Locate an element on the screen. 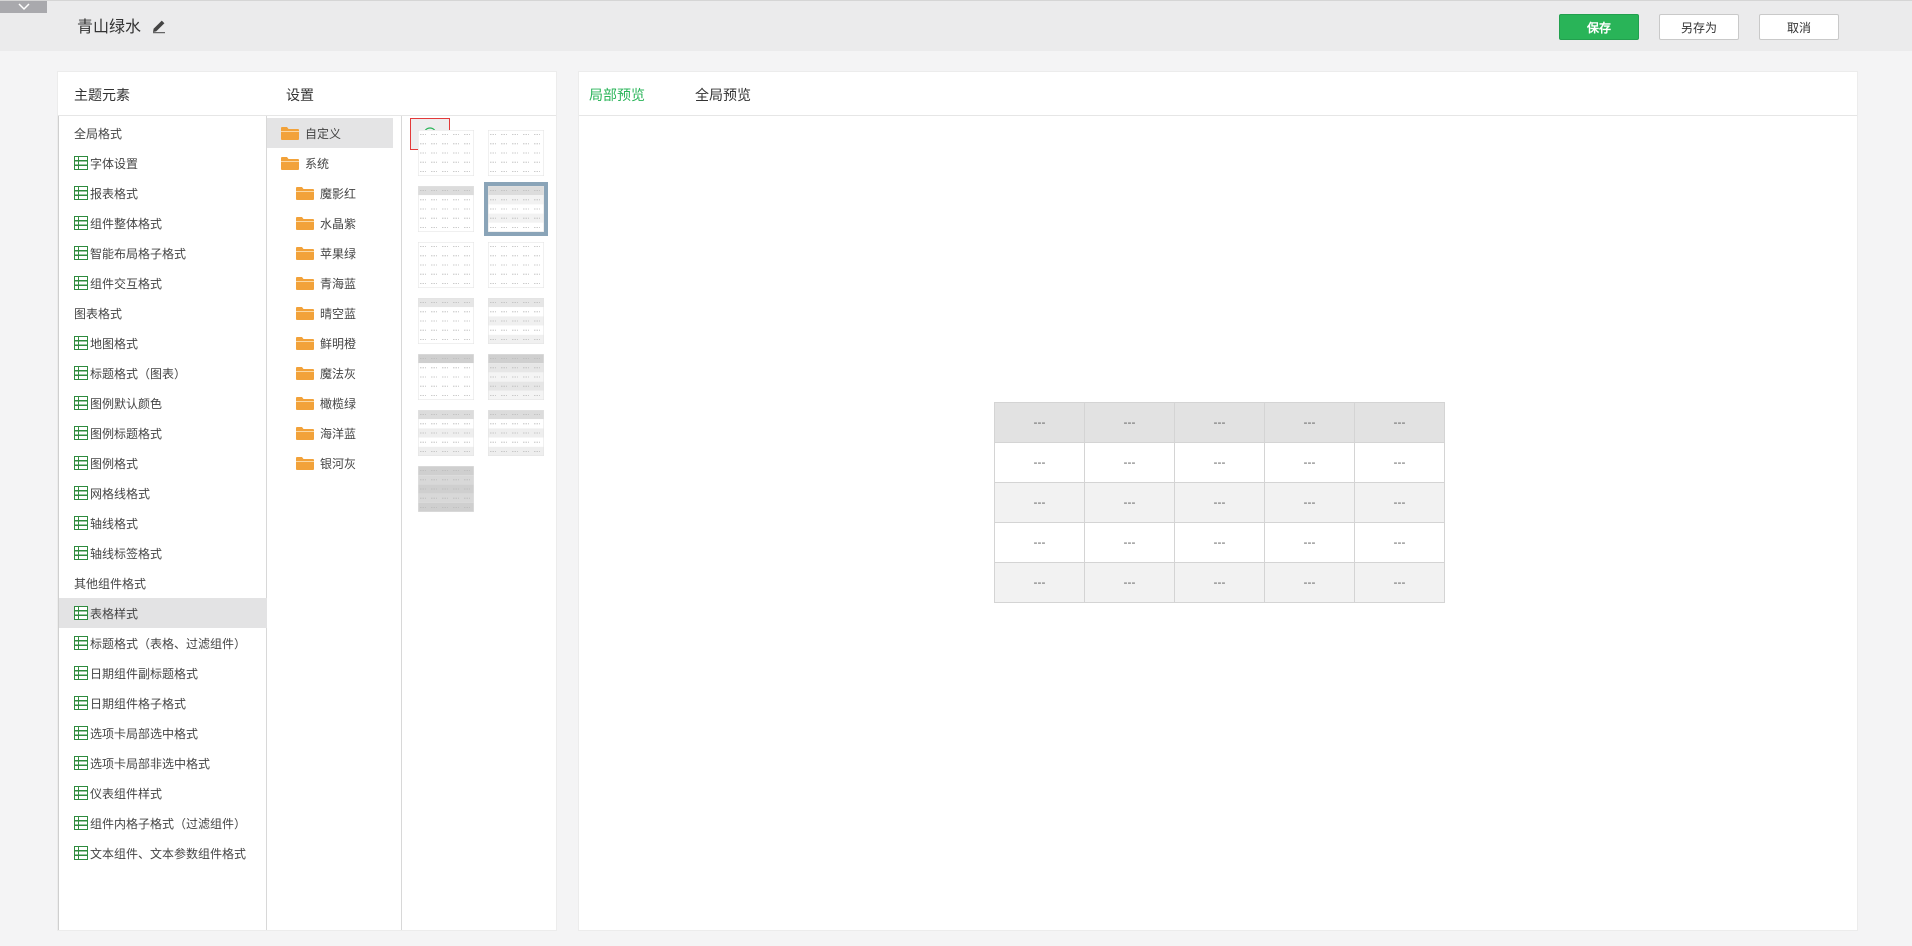 This screenshot has width=1912, height=946. tab-local-preview: 局部预览 is located at coordinates (617, 95).